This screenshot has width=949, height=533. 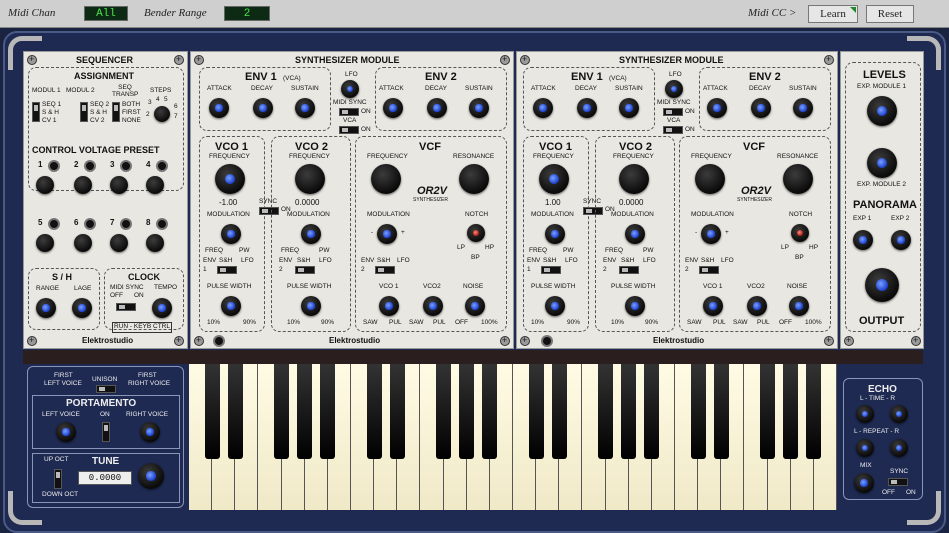 What do you see at coordinates (126, 166) in the screenshot?
I see `cv3-jack` at bounding box center [126, 166].